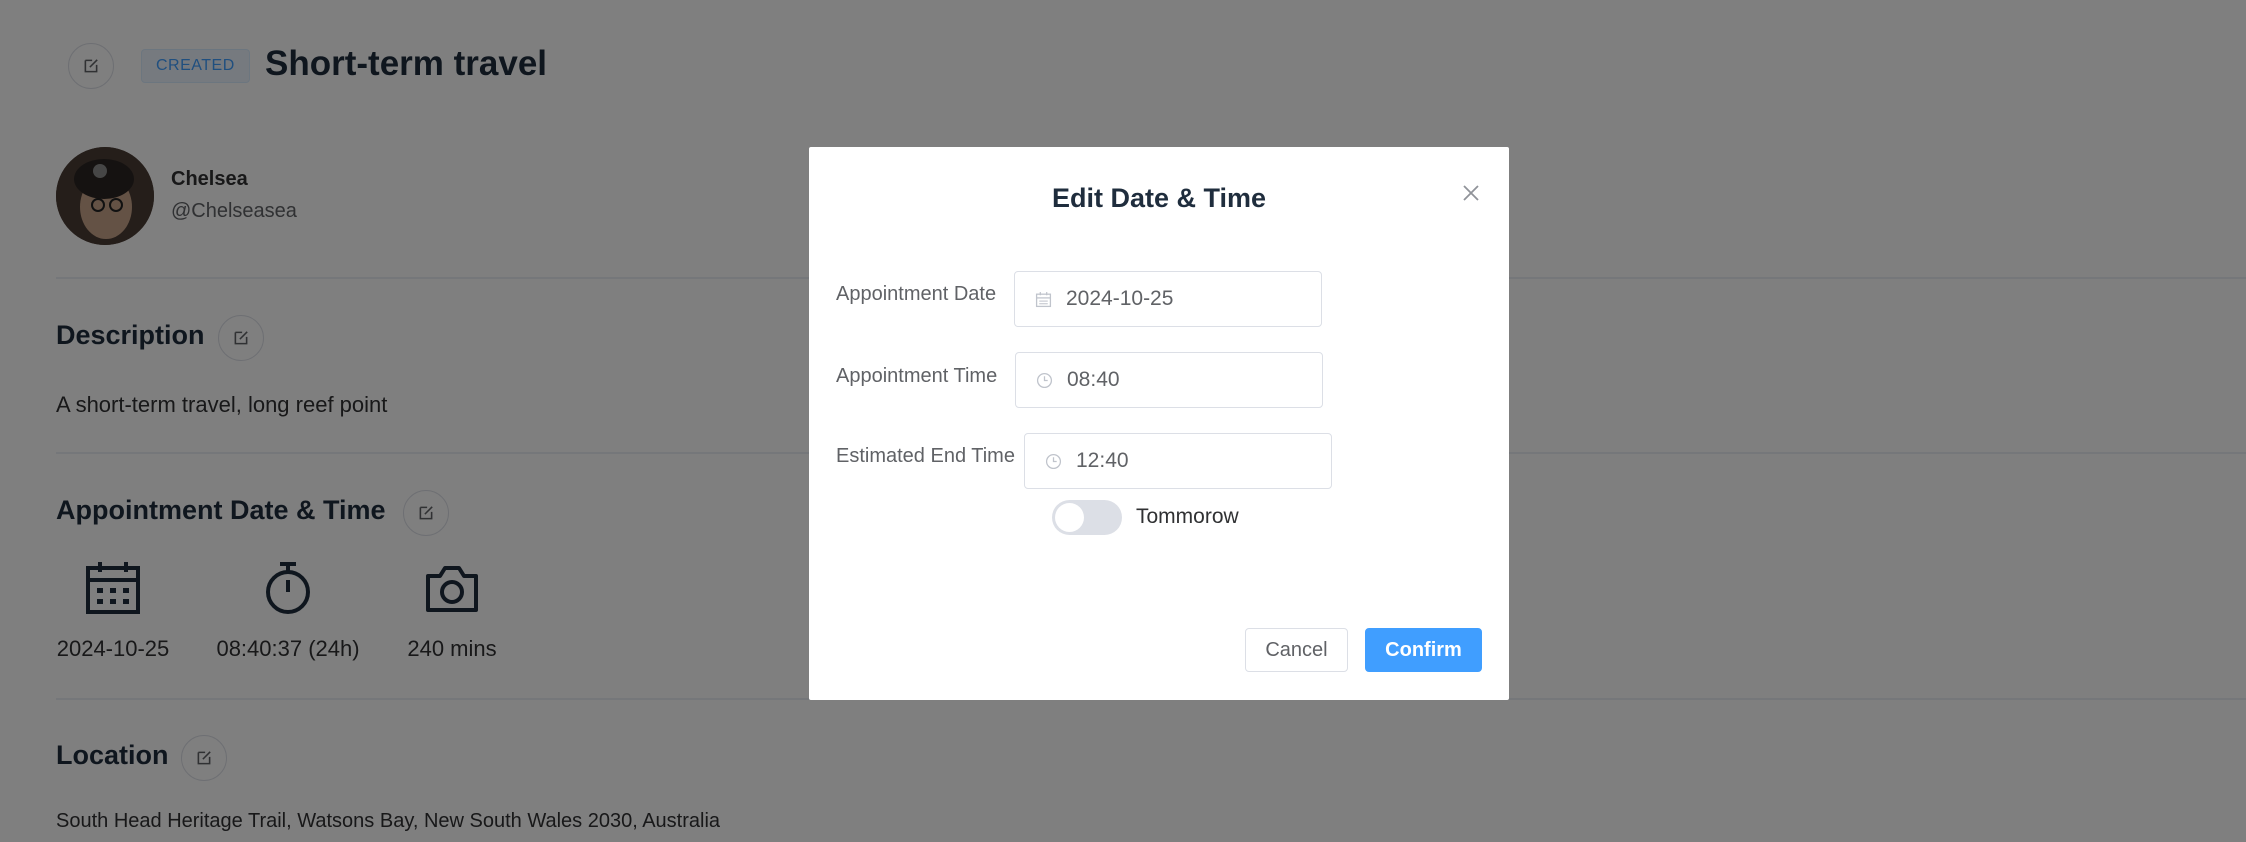  I want to click on estimated-end-time-input: 12:40, so click(1178, 461).